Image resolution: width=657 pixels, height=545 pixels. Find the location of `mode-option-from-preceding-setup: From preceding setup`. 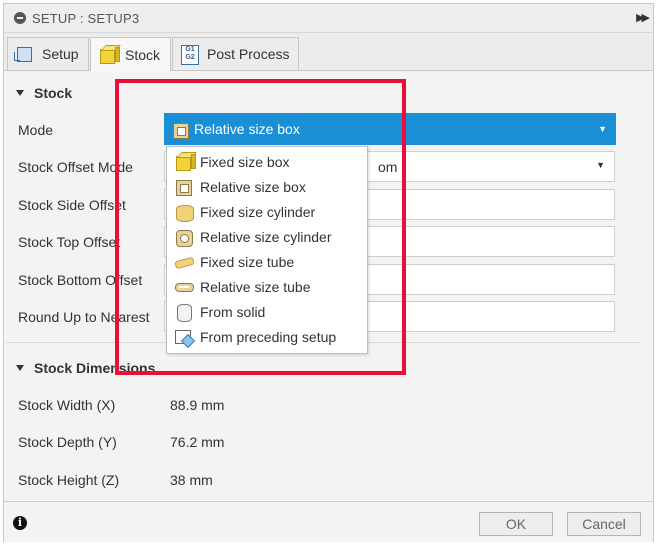

mode-option-from-preceding-setup: From preceding setup is located at coordinates (267, 336).